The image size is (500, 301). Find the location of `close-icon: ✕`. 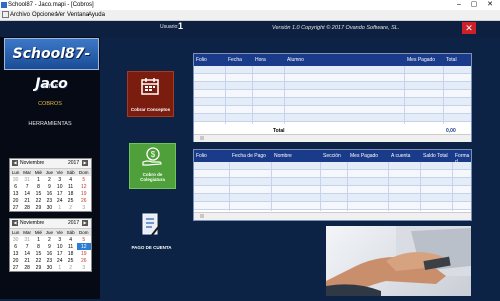

close-icon: ✕ is located at coordinates (469, 28).